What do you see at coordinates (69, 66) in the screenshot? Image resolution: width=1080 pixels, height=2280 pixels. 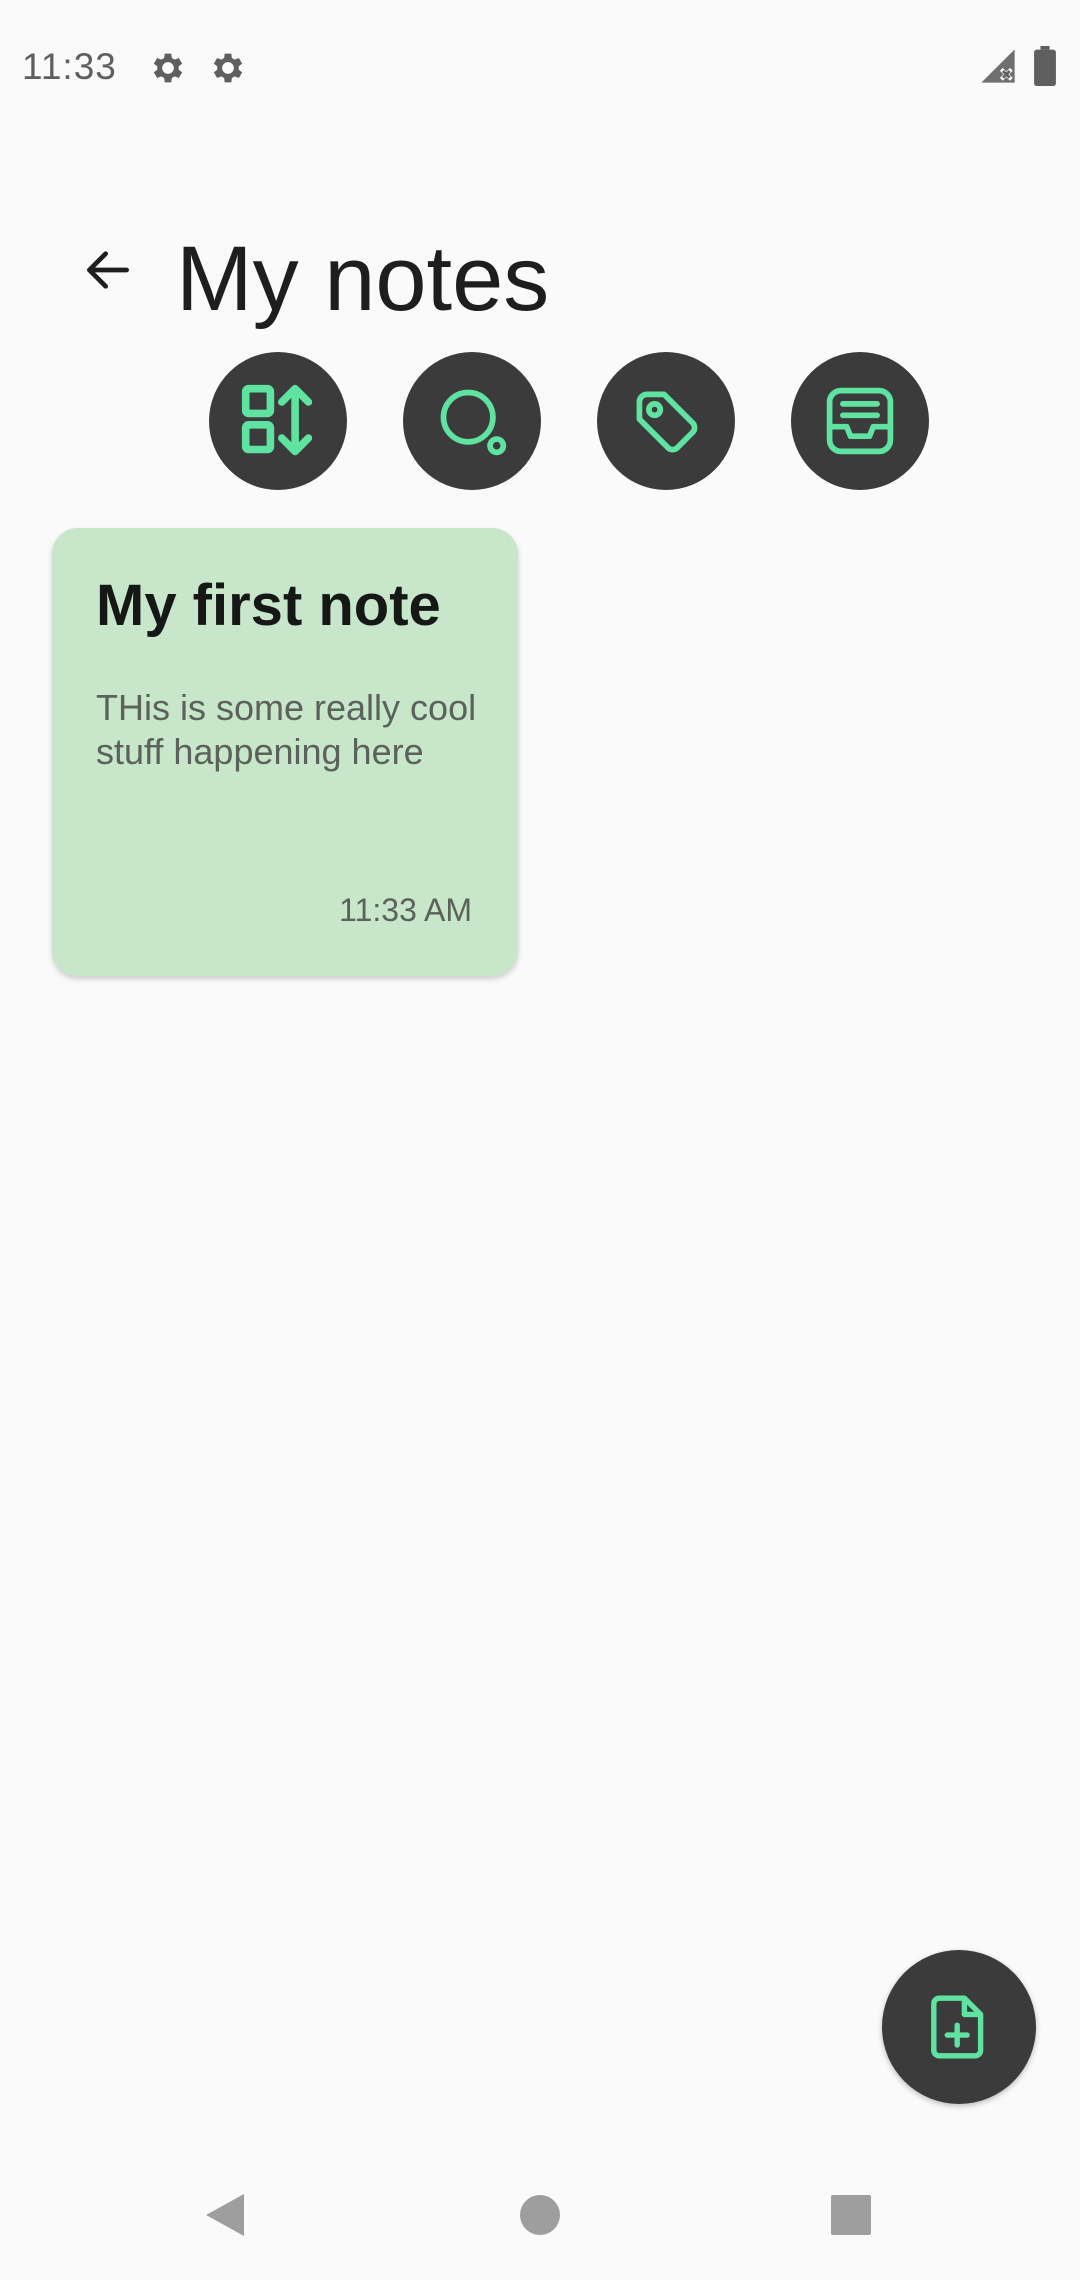 I see `status-time: 11:33` at bounding box center [69, 66].